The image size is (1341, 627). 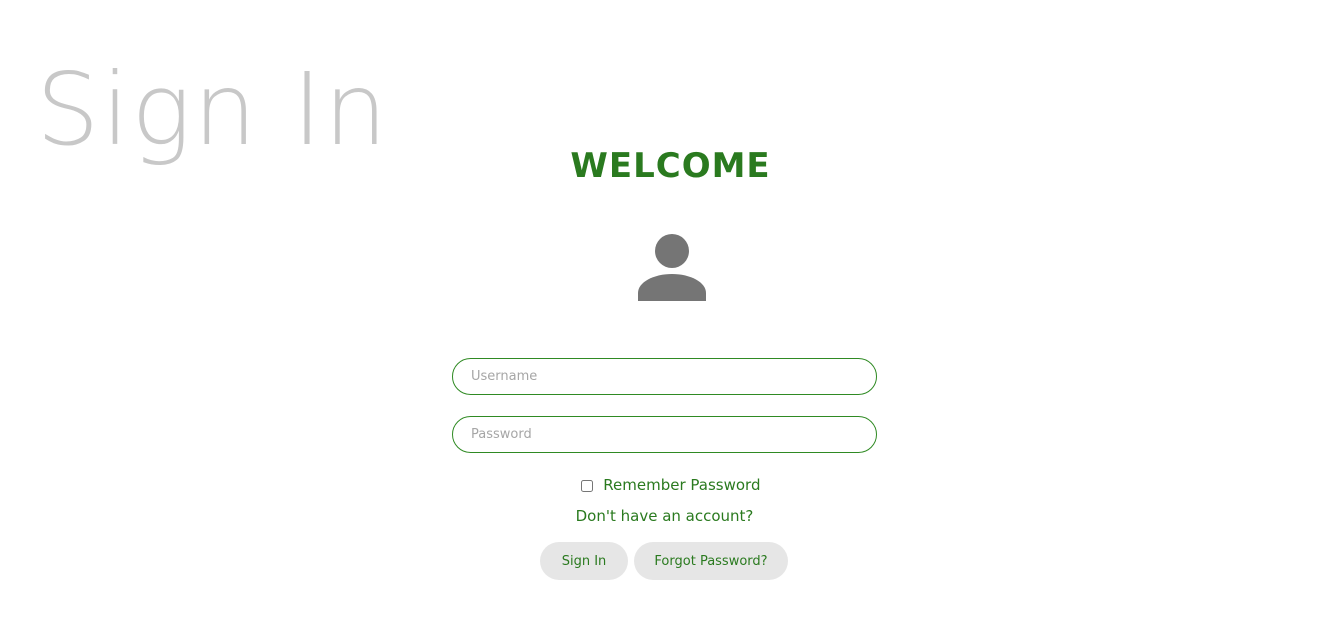 I want to click on username-input, so click(x=664, y=376).